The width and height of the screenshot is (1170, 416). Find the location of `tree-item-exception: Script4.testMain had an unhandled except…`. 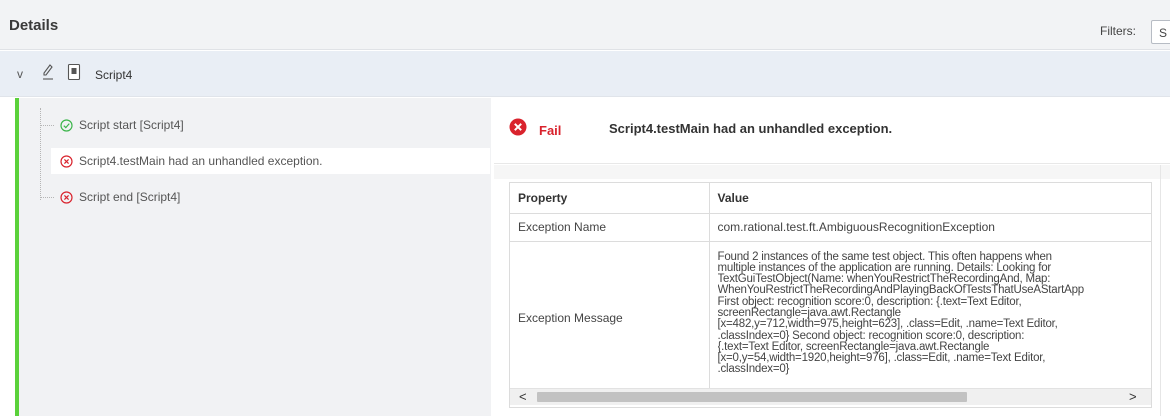

tree-item-exception: Script4.testMain had an unhandled except… is located at coordinates (270, 161).